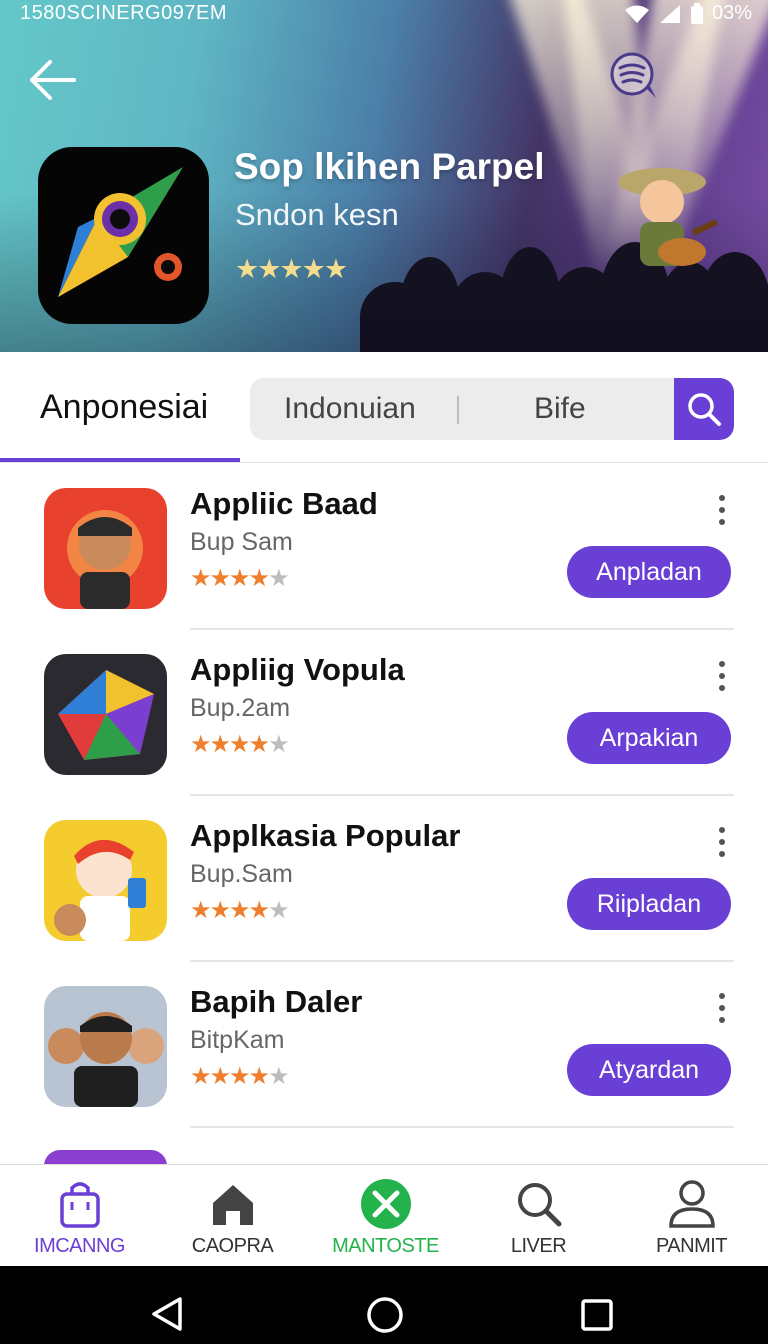 The height and width of the screenshot is (1344, 768). I want to click on compass-logo-icon, so click(120, 232).